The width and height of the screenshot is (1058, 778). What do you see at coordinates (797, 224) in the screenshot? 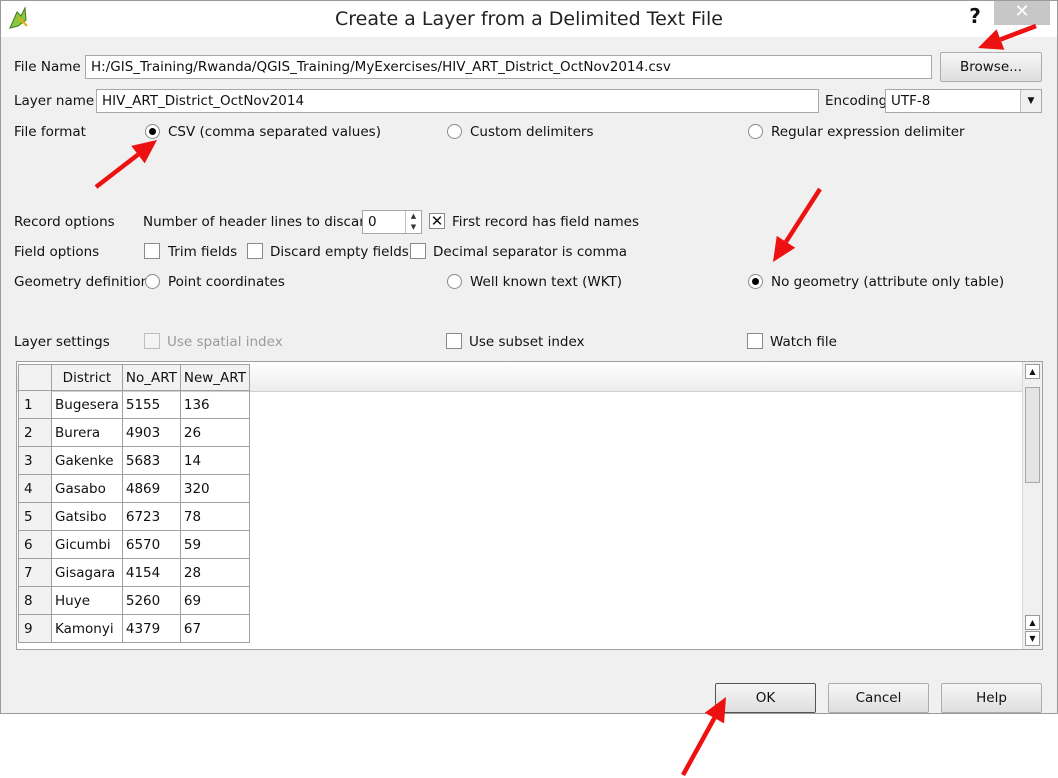
I see `no-geometry-arrow` at bounding box center [797, 224].